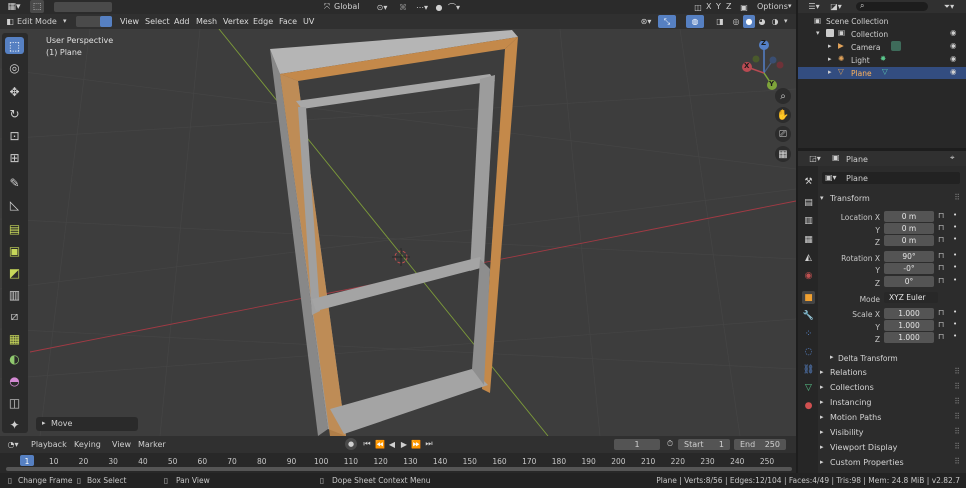 The image size is (966, 488). What do you see at coordinates (87, 424) in the screenshot?
I see `operator-panel: ▸ Move` at bounding box center [87, 424].